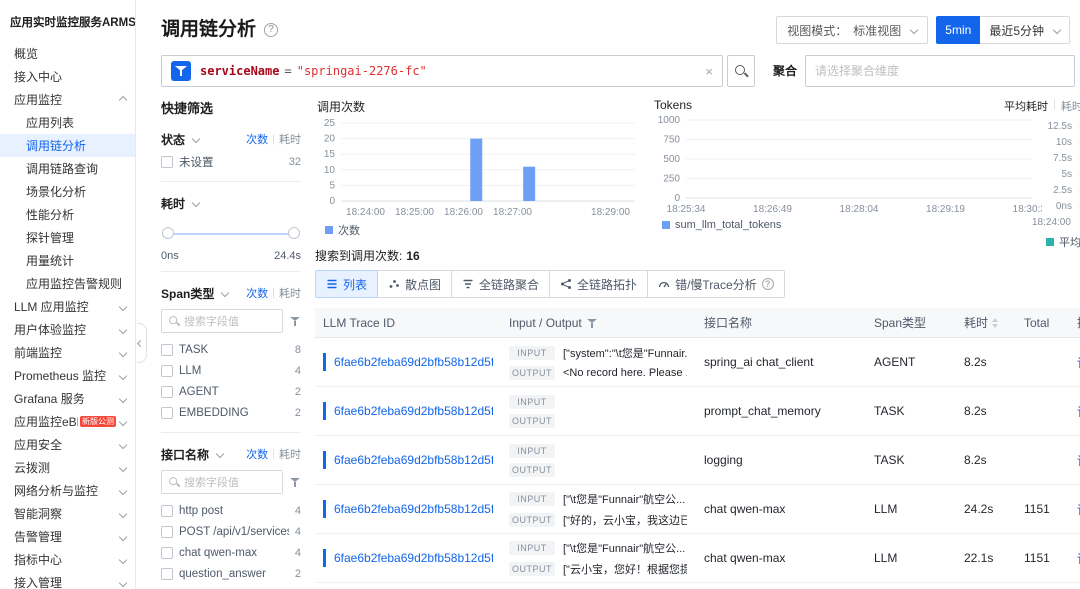  I want to click on query-text: serviceName = "springai-2276-fc", so click(448, 71).